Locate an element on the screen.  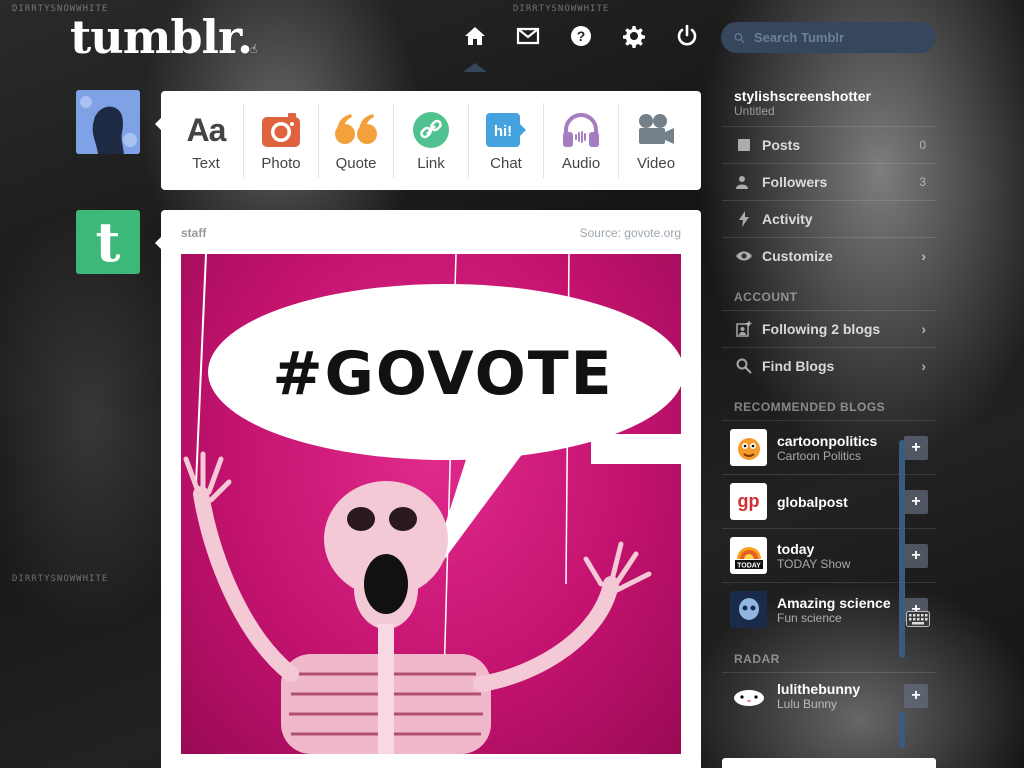
link-icon is located at coordinates (431, 130).